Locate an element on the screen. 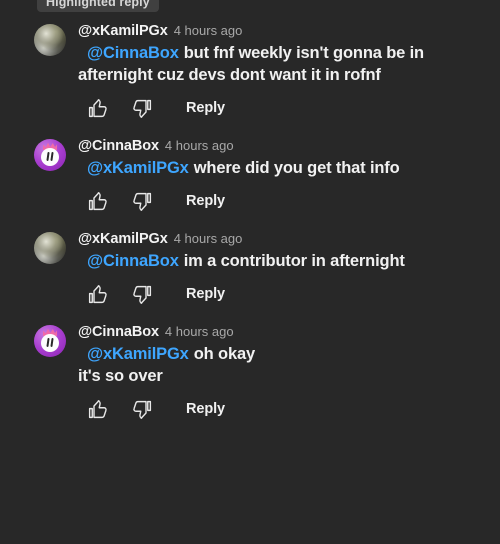 The width and height of the screenshot is (500, 544). comment-text-body: im a contributor in afternight is located at coordinates (294, 261).